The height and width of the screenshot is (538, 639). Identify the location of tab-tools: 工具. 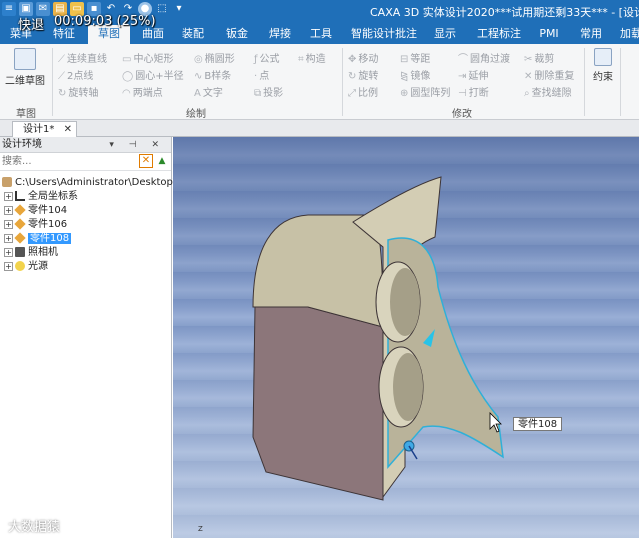
(321, 34).